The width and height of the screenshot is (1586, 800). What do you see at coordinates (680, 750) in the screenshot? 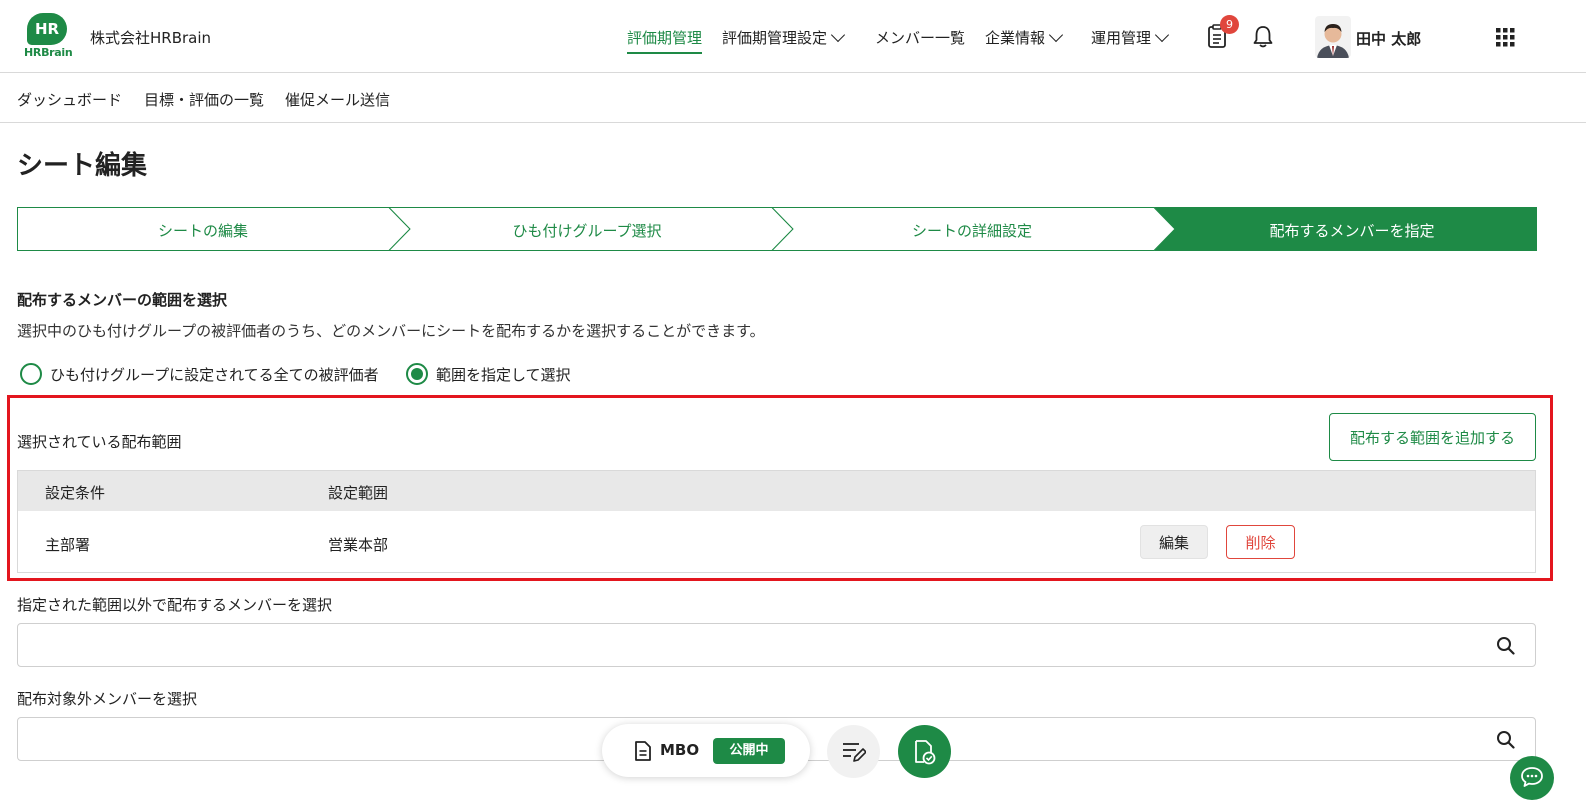
I see `sheet-type-label: MBO` at bounding box center [680, 750].